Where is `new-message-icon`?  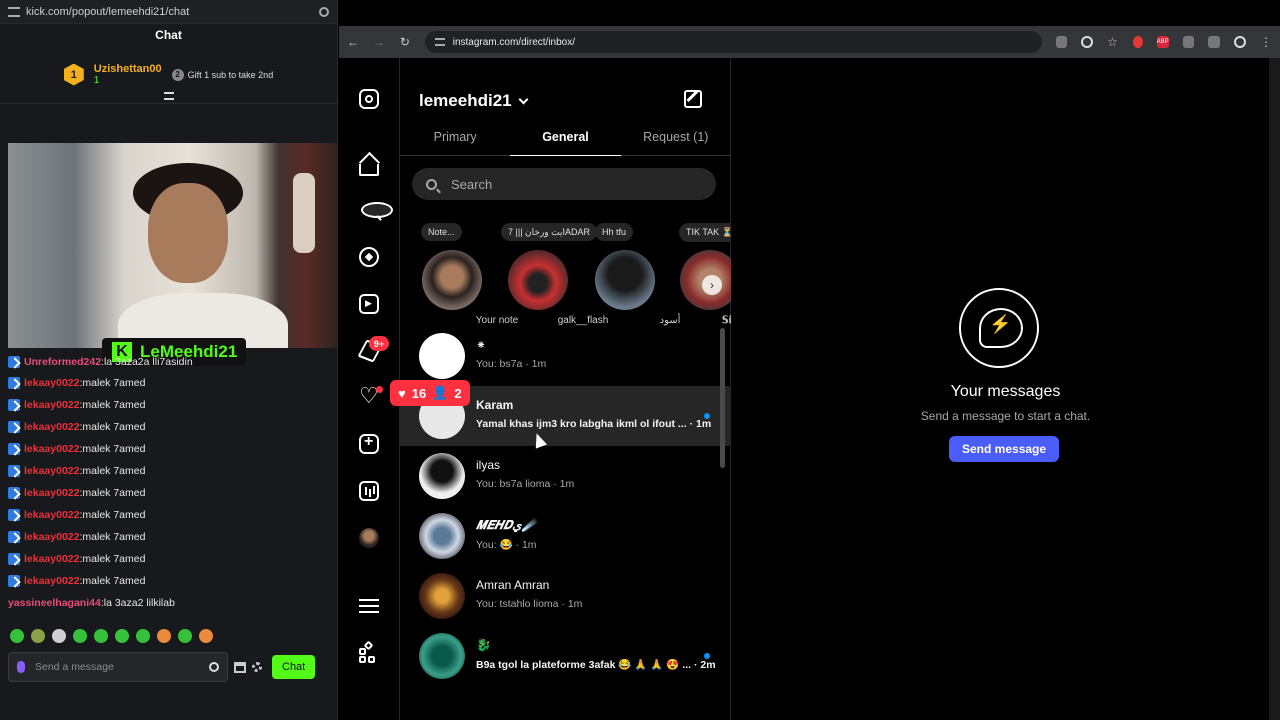
new-message-icon is located at coordinates (693, 99).